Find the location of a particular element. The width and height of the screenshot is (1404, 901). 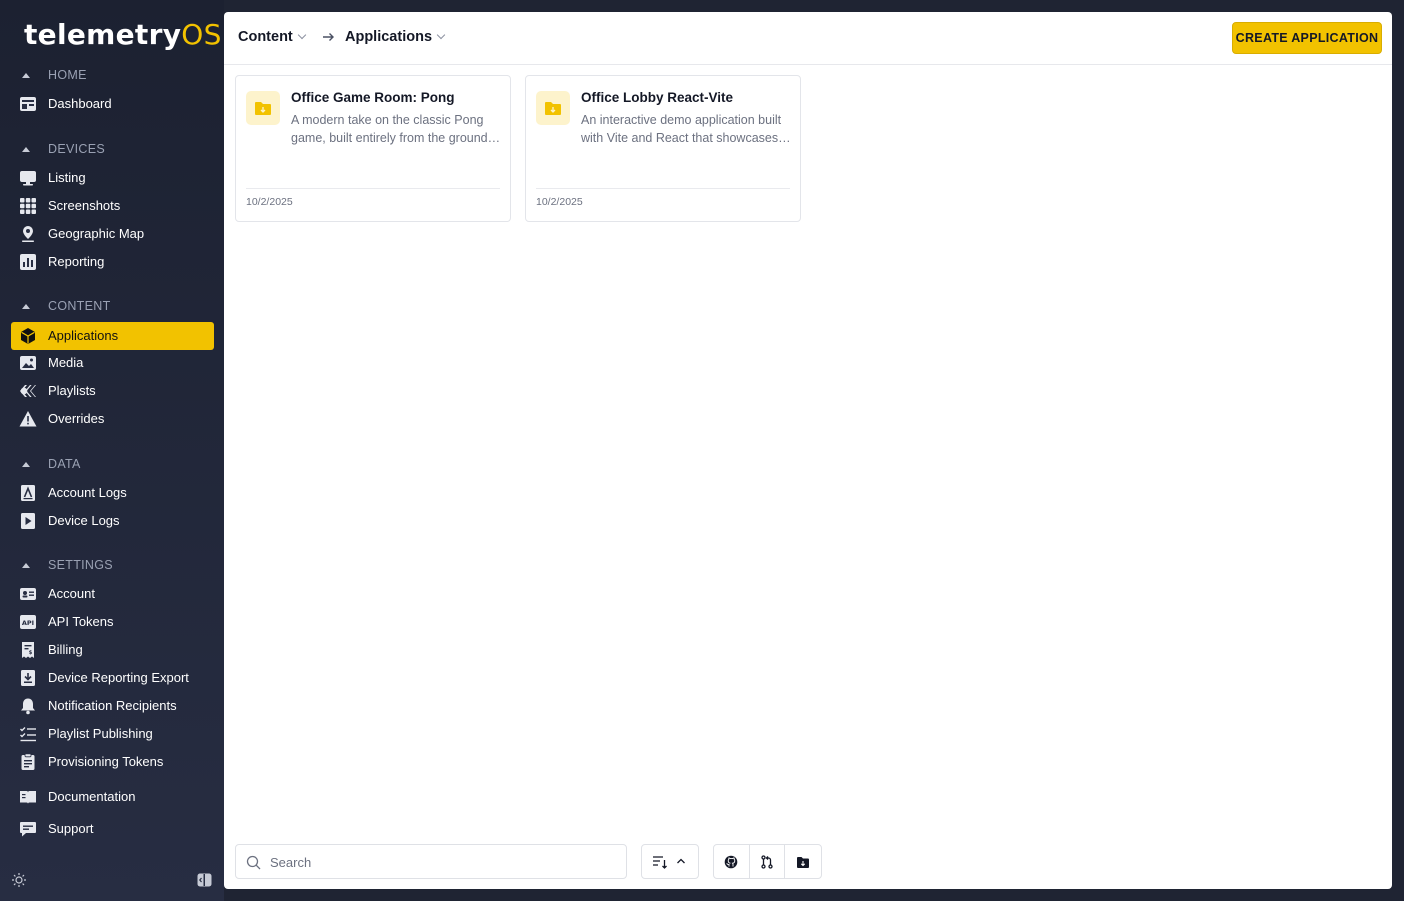

sidebar-item-playlists: Playlists is located at coordinates (112, 391).